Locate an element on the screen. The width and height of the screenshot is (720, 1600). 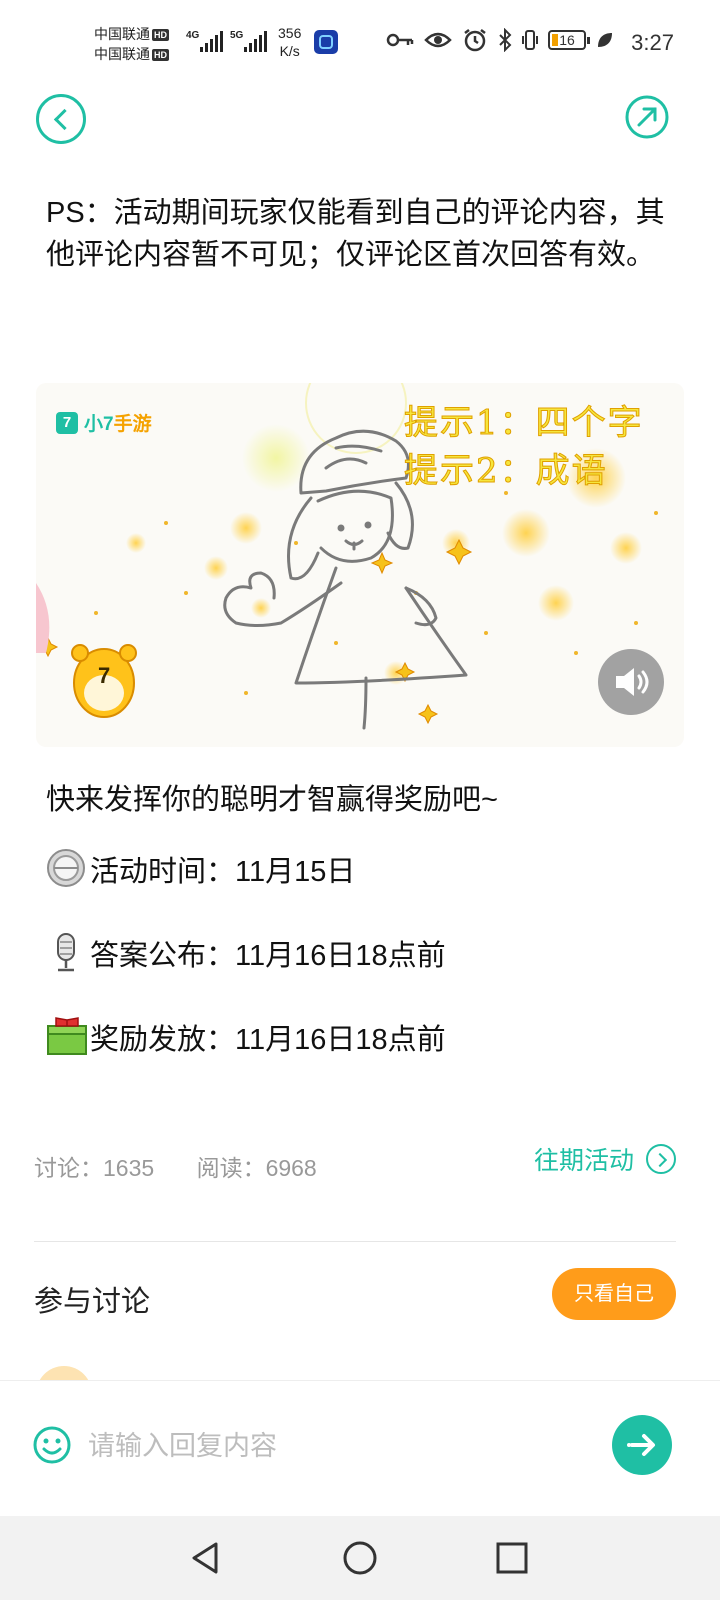
nav-recents-icon is located at coordinates (512, 1558).